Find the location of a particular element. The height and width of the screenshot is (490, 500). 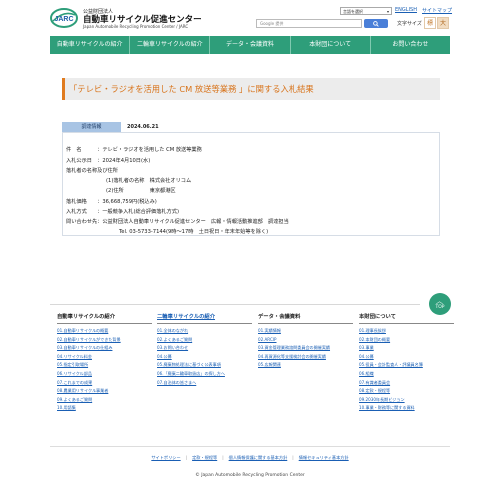

detail-winner-address: (2)住所 東京都港区 is located at coordinates (141, 191).